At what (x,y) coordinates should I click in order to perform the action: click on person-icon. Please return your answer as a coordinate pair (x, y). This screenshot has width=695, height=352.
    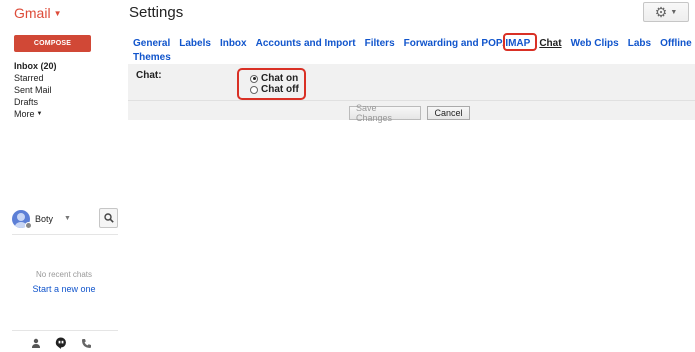
    Looking at the image, I should click on (36, 343).